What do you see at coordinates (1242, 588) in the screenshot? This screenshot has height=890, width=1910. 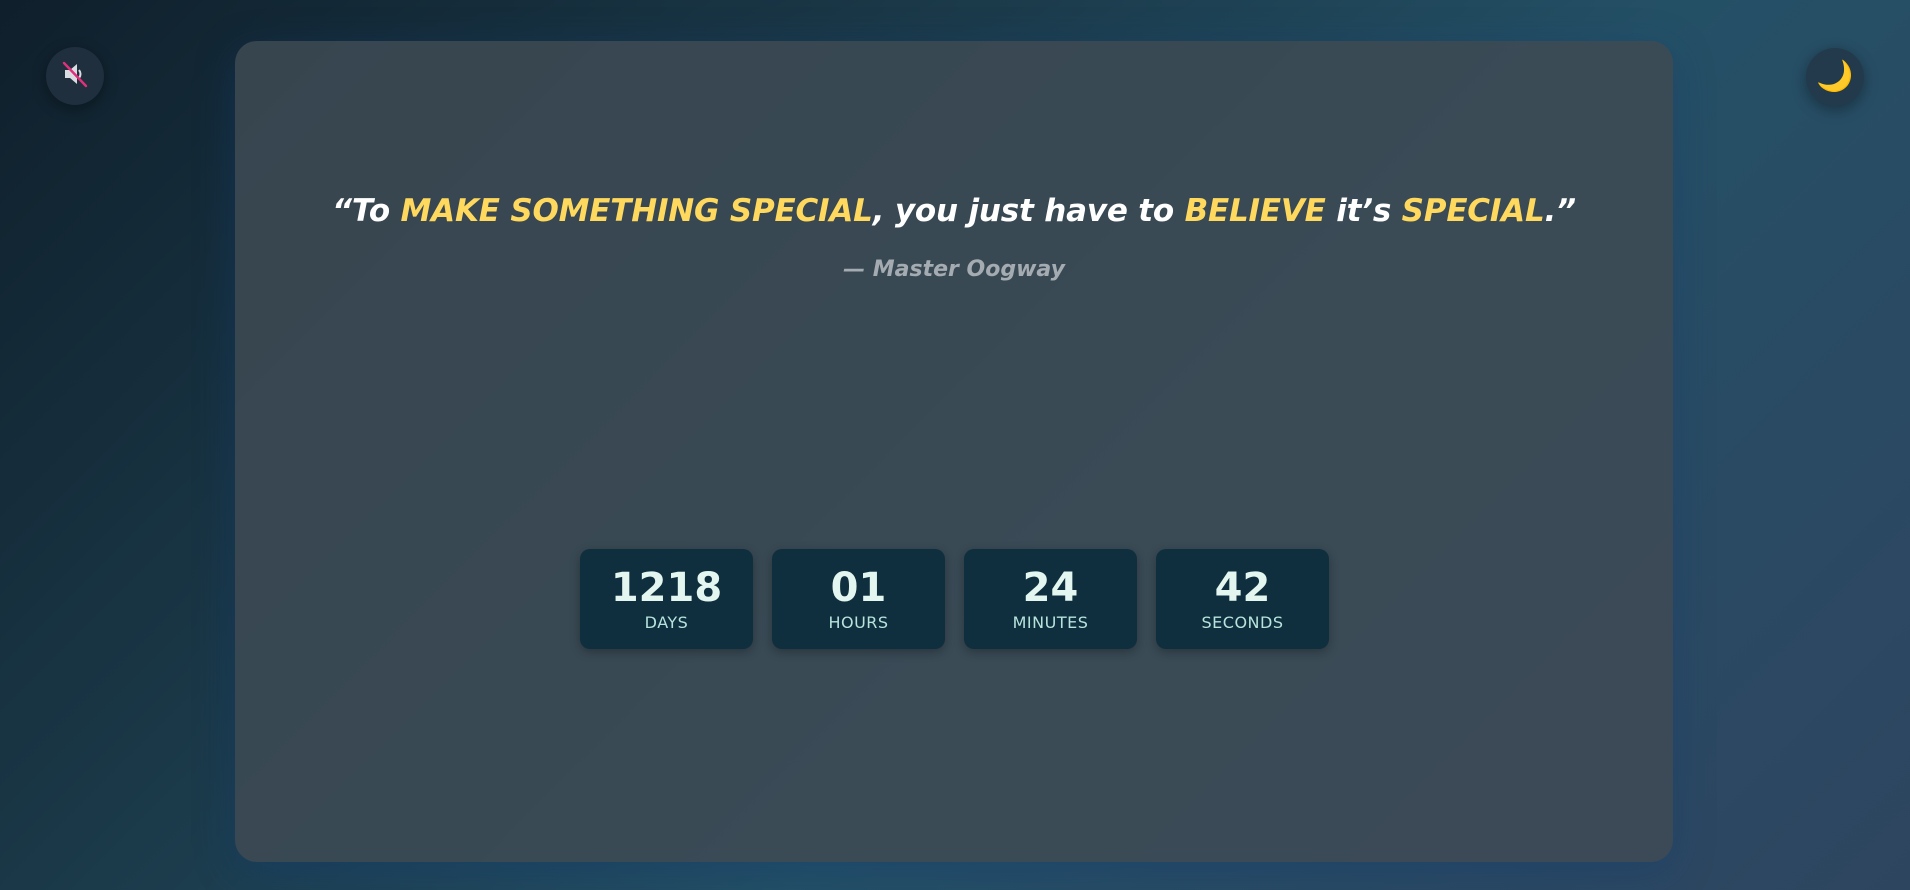 I see `seconds-value: 42` at bounding box center [1242, 588].